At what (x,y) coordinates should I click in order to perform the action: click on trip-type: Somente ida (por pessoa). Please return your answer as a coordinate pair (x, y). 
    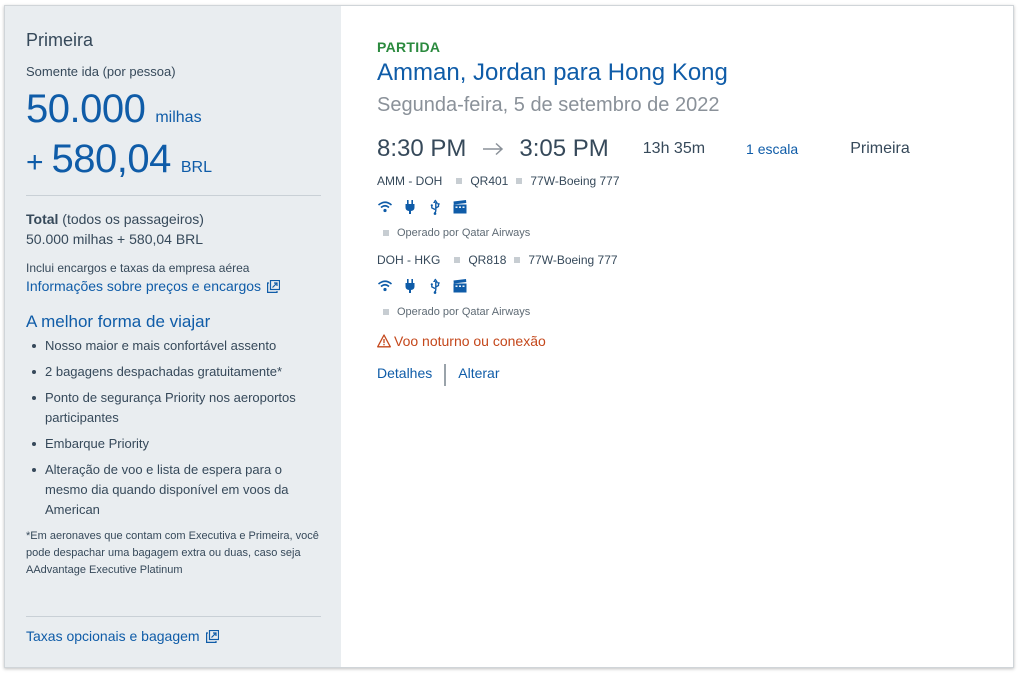
    Looking at the image, I should click on (101, 71).